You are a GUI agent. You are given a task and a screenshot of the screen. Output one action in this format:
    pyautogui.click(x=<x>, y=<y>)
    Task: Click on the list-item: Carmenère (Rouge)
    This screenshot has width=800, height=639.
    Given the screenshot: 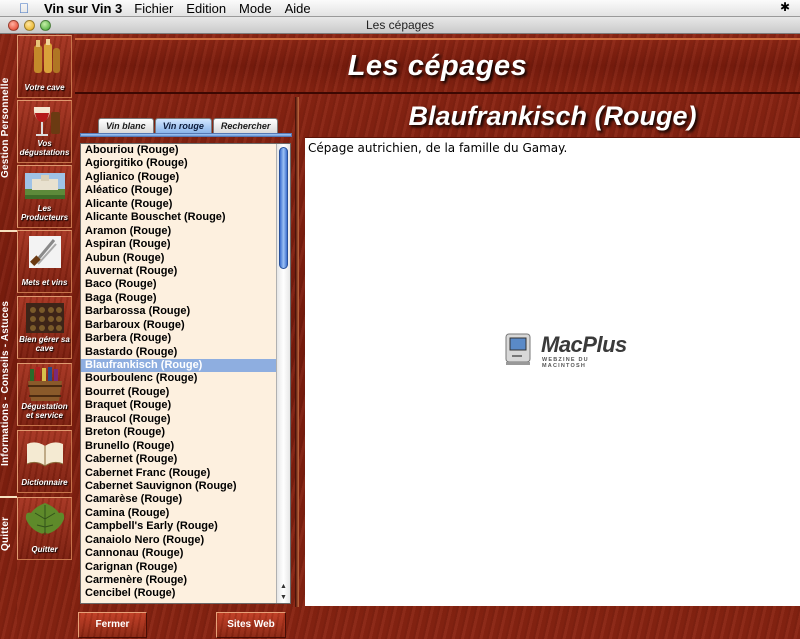 What is the action you would take?
    pyautogui.click(x=178, y=580)
    